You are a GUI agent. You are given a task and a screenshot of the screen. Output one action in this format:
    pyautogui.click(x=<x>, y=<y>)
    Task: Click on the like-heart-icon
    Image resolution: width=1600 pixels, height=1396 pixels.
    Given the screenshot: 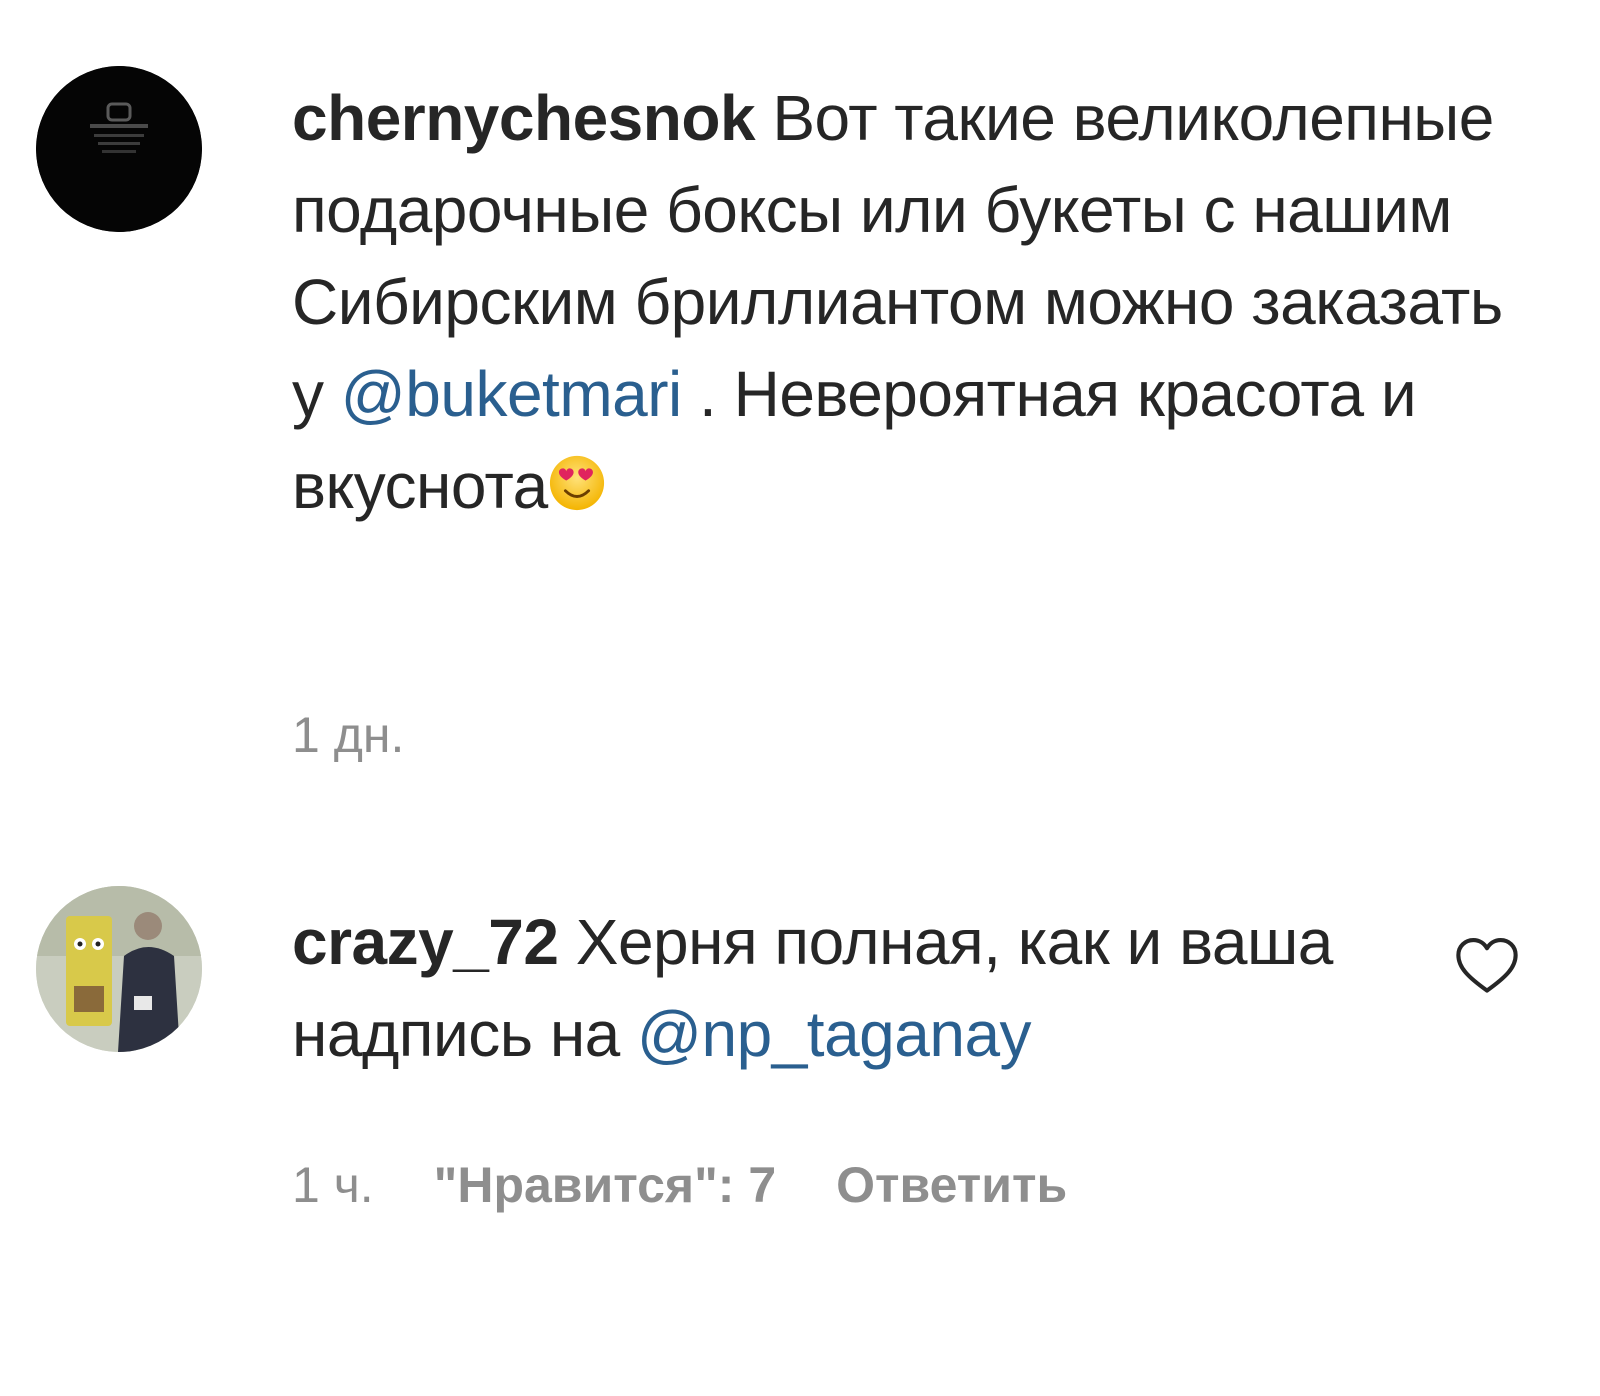 What is the action you would take?
    pyautogui.click(x=1487, y=966)
    